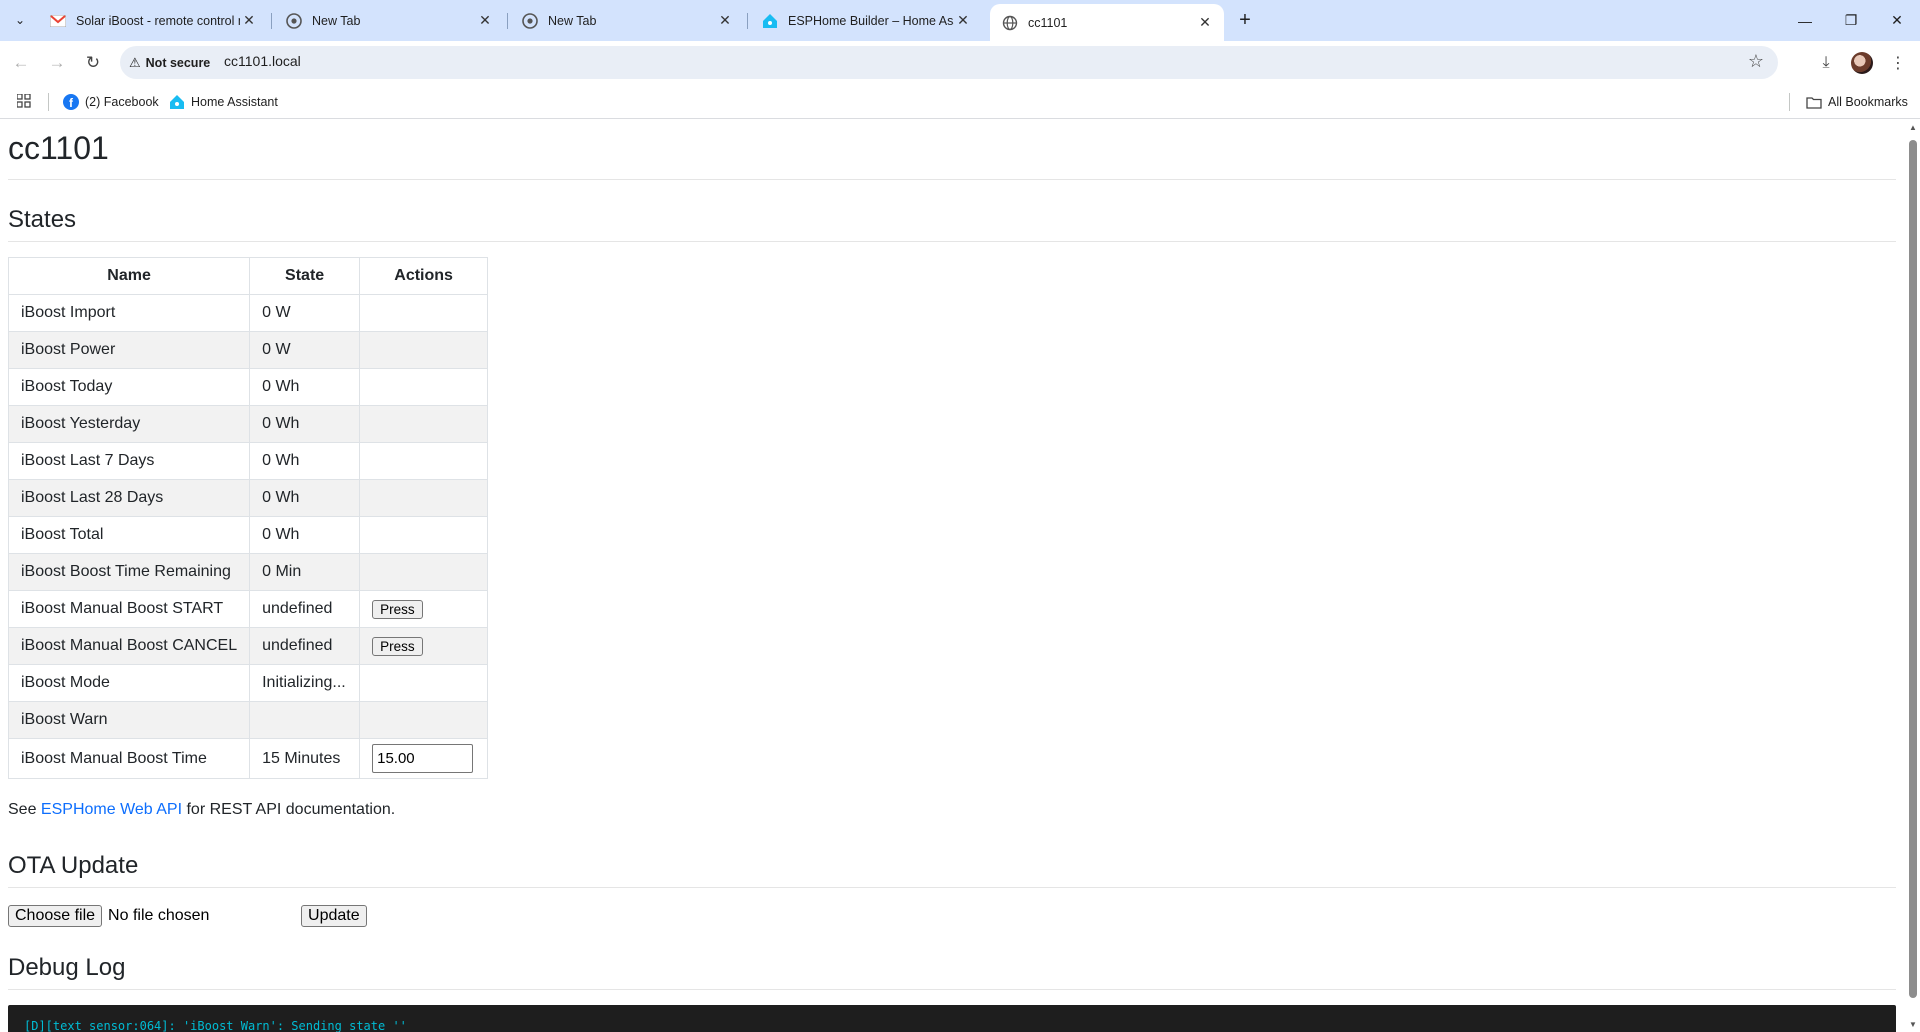 The width and height of the screenshot is (1920, 1032). I want to click on row-state, so click(305, 720).